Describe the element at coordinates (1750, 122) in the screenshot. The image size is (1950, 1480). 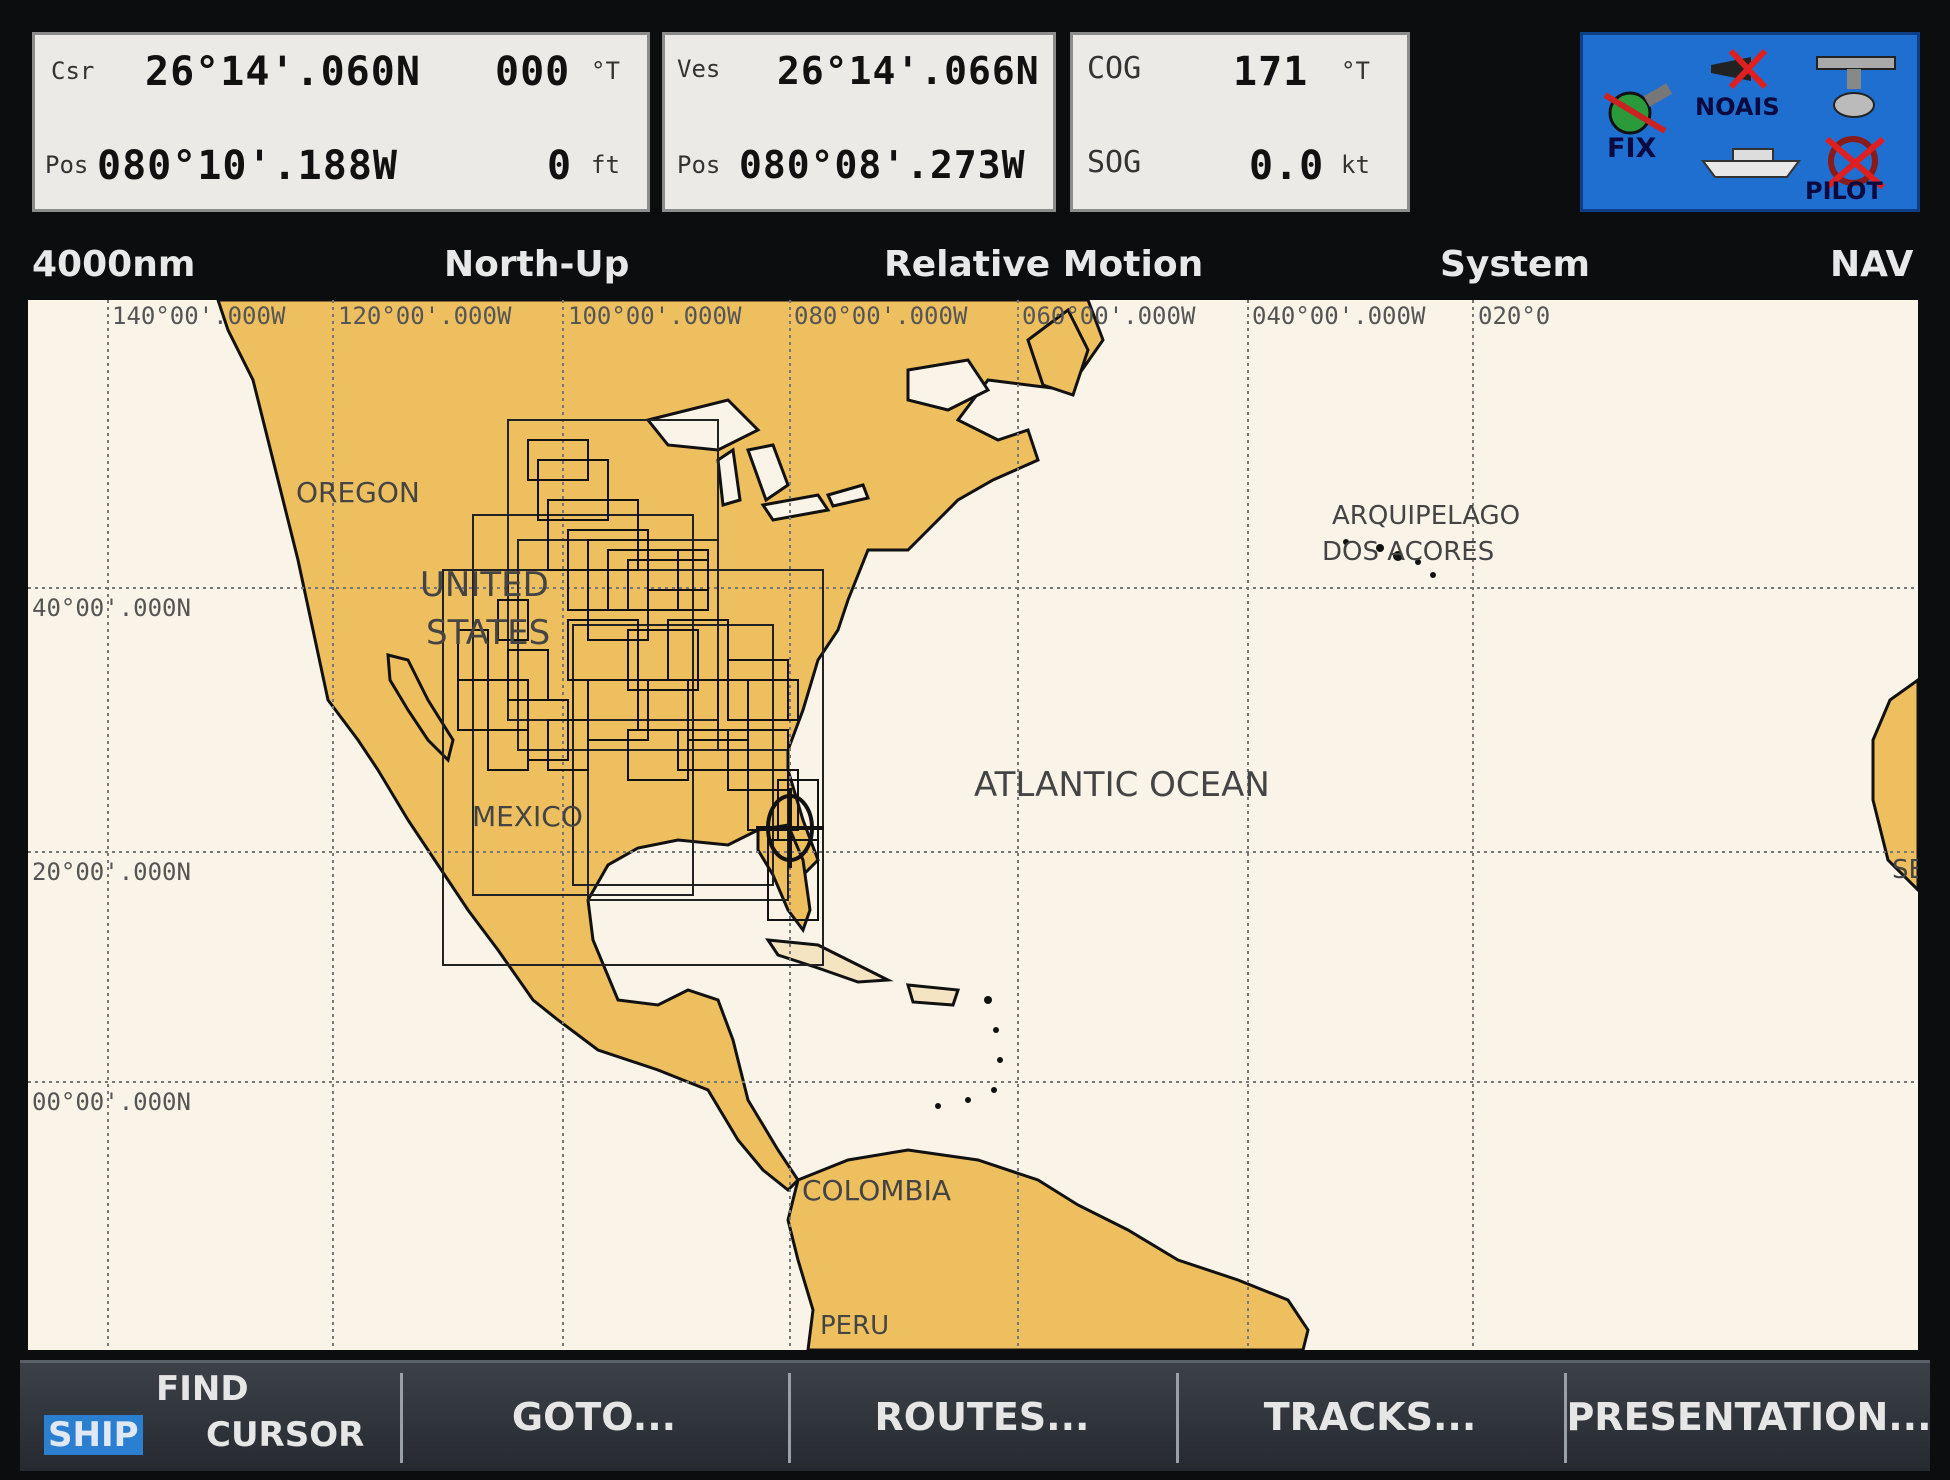
I see `status-icons-panel: FIX NOAIS PILOT` at that location.